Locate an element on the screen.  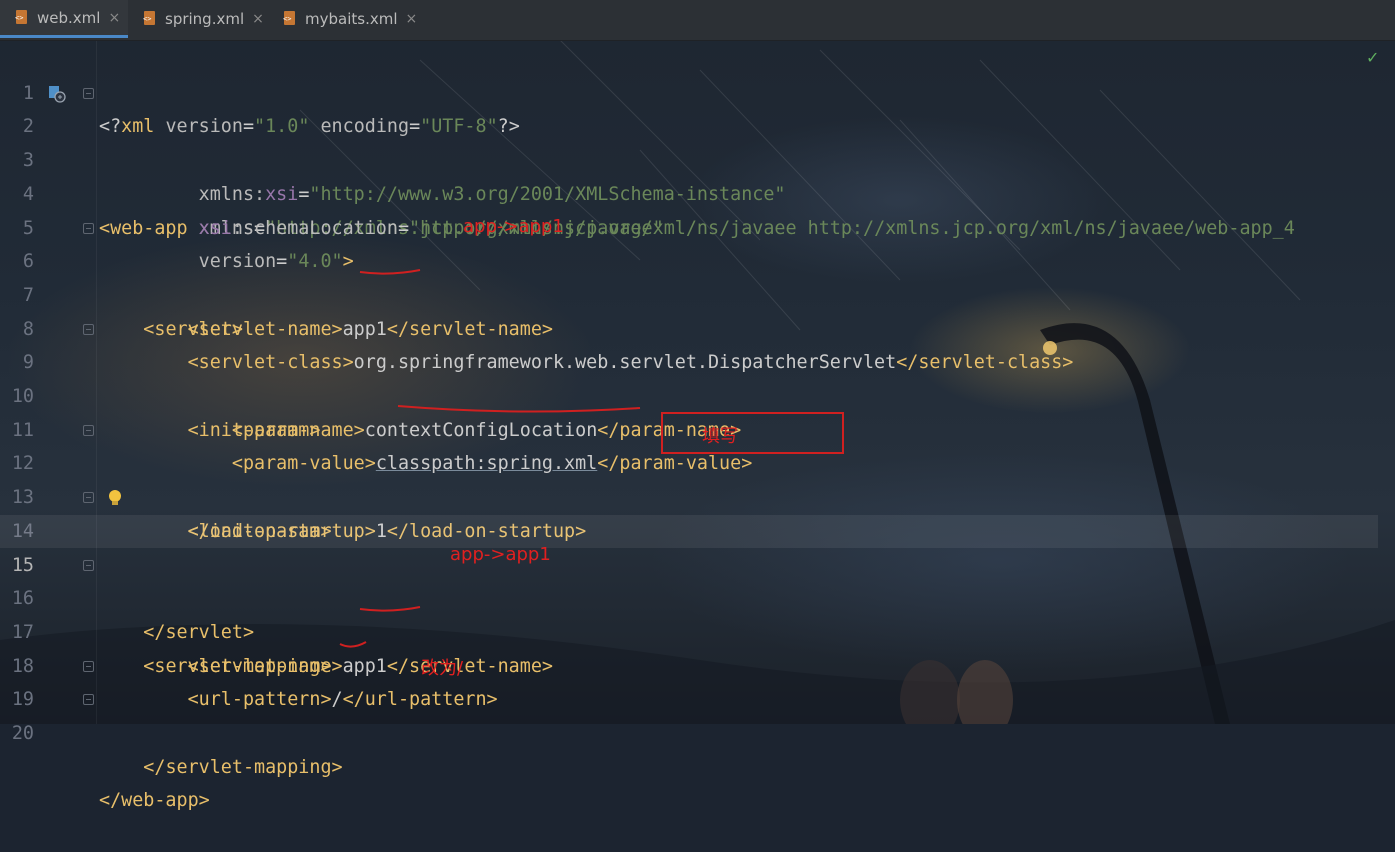
code-text: </servlet-mapping> is located at coordinates (243, 767).